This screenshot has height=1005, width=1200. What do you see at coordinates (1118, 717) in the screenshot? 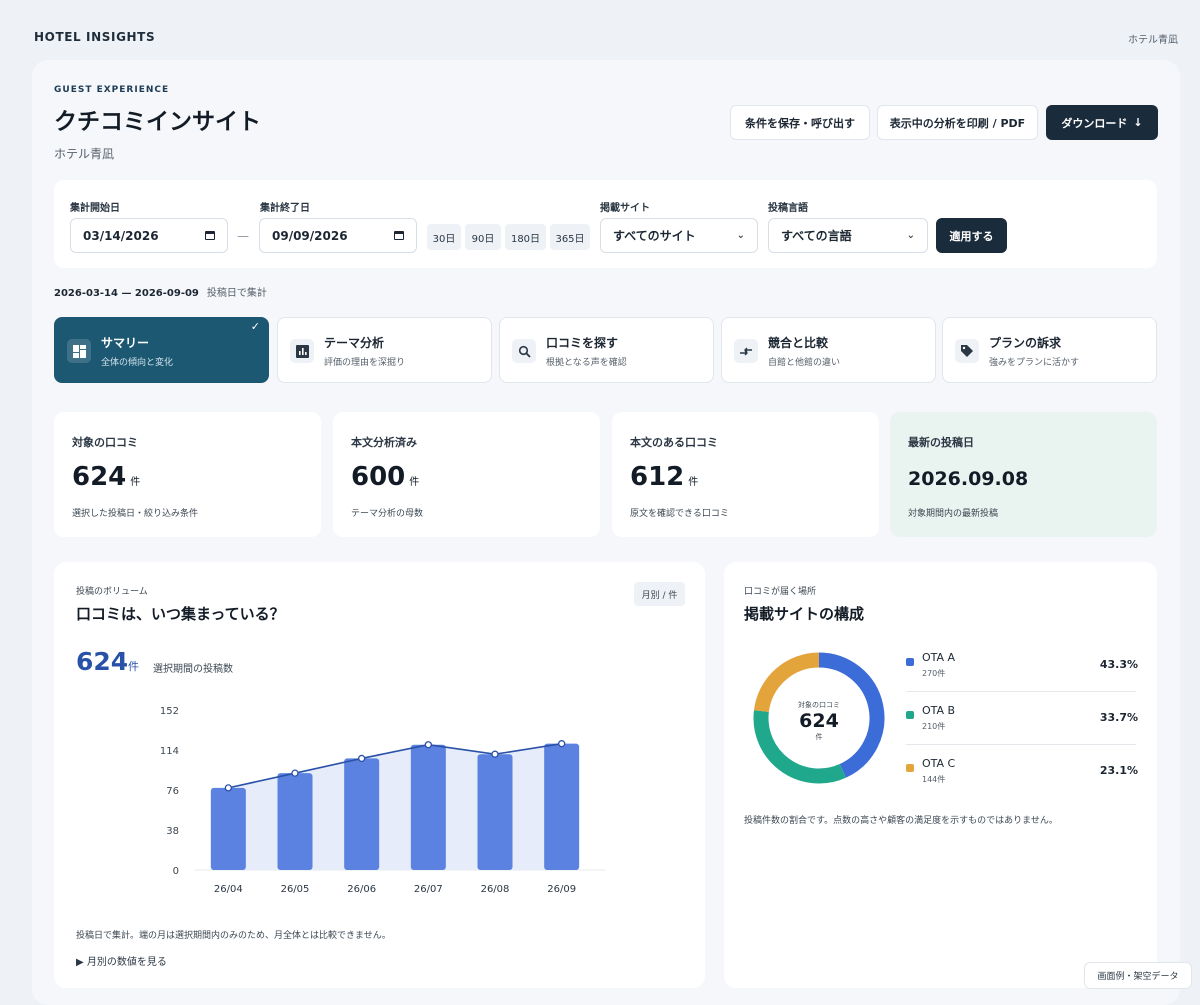
I see `legend-percent: 33.7%` at bounding box center [1118, 717].